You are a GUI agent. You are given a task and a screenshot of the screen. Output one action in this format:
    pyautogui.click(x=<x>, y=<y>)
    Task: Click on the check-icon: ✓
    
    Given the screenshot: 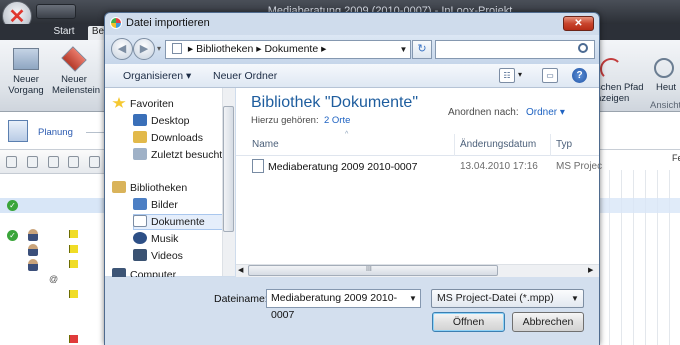 What is the action you would take?
    pyautogui.click(x=12, y=235)
    